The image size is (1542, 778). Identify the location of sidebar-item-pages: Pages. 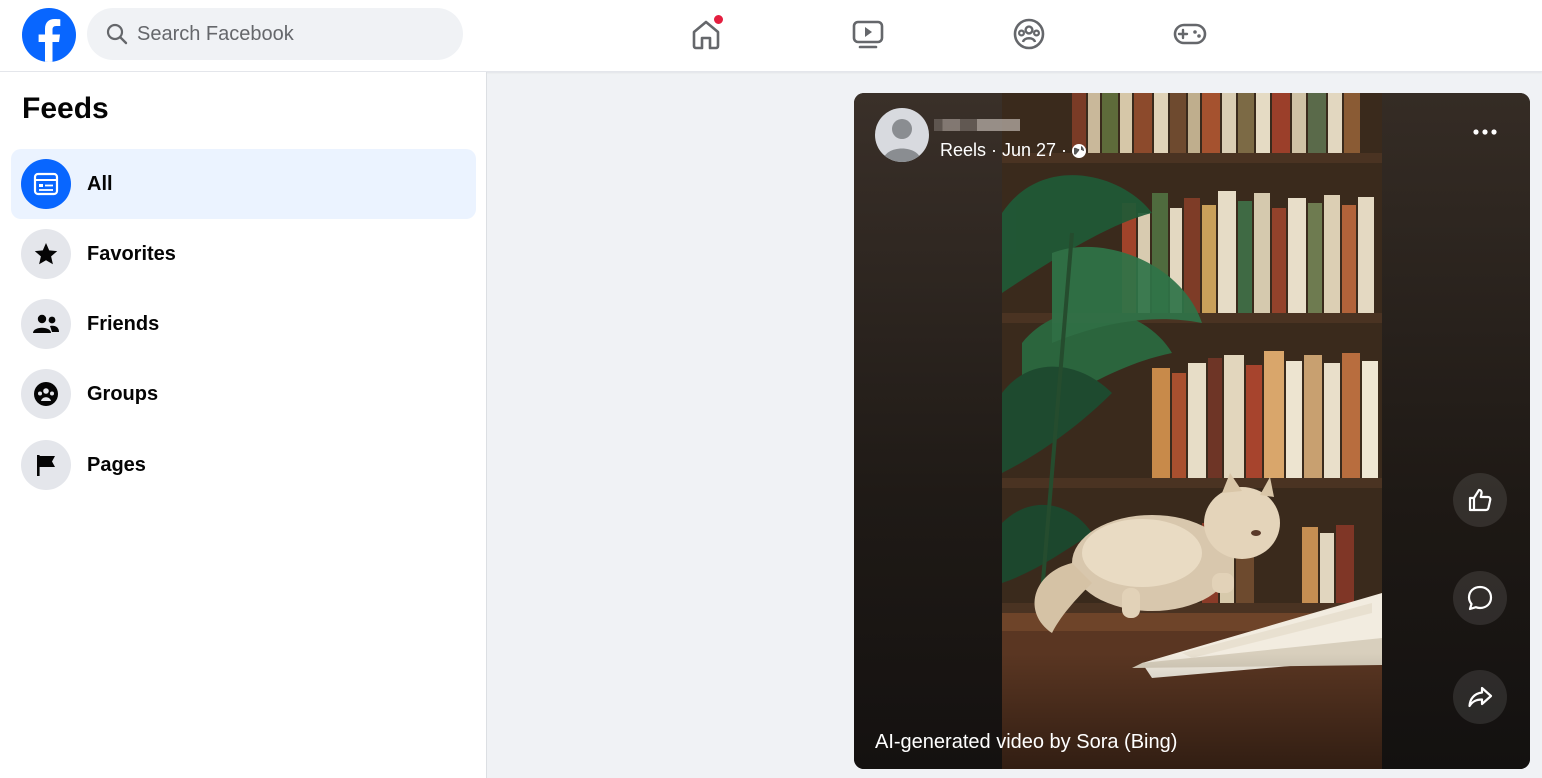
(243, 465).